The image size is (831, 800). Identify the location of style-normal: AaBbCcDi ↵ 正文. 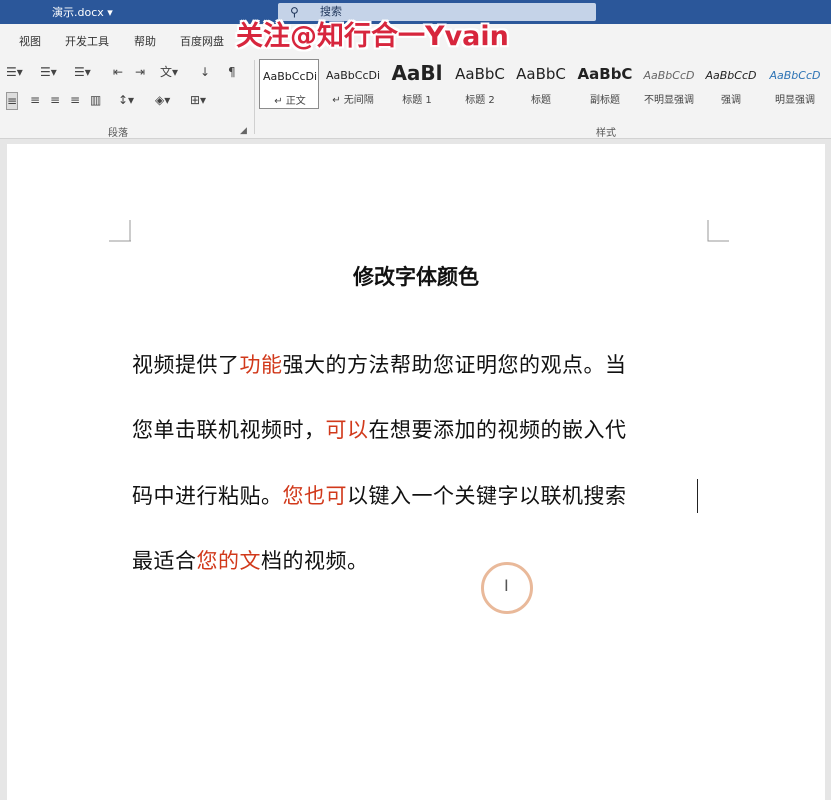
(289, 84).